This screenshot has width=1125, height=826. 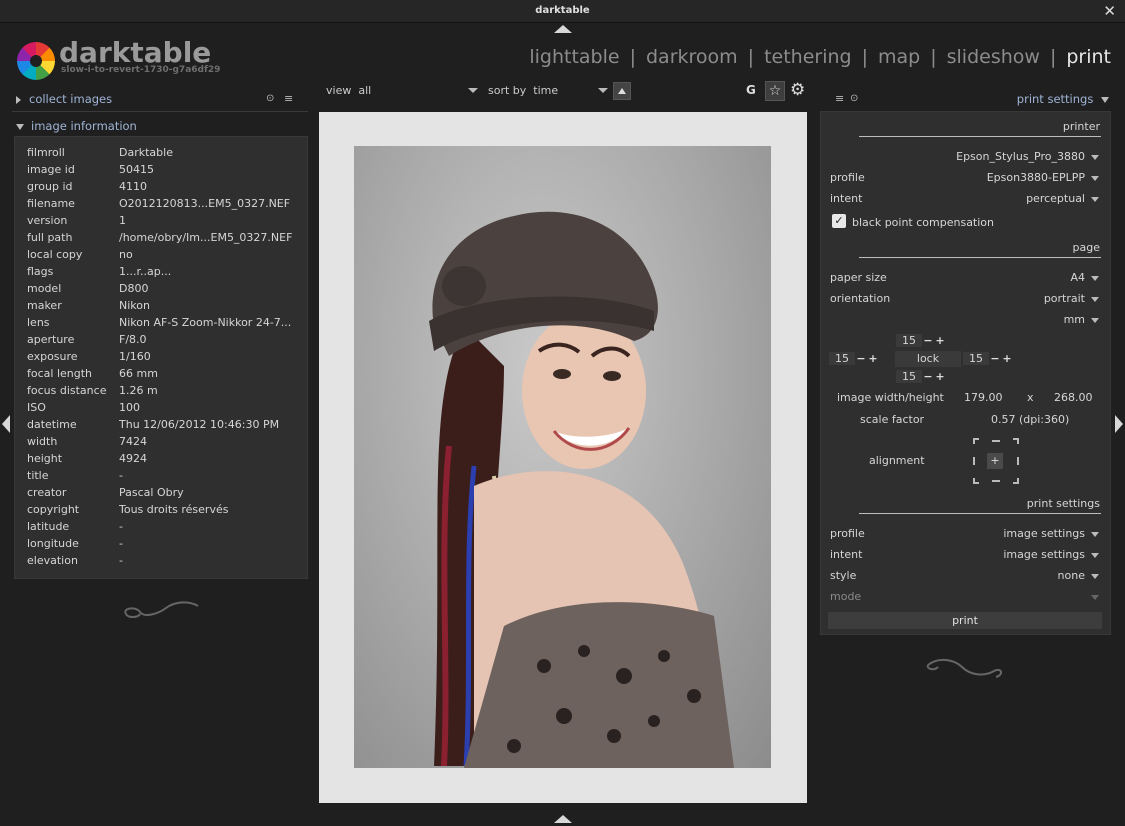 What do you see at coordinates (1020, 156) in the screenshot?
I see `printer-name: Epson_Stylus_Pro_3880` at bounding box center [1020, 156].